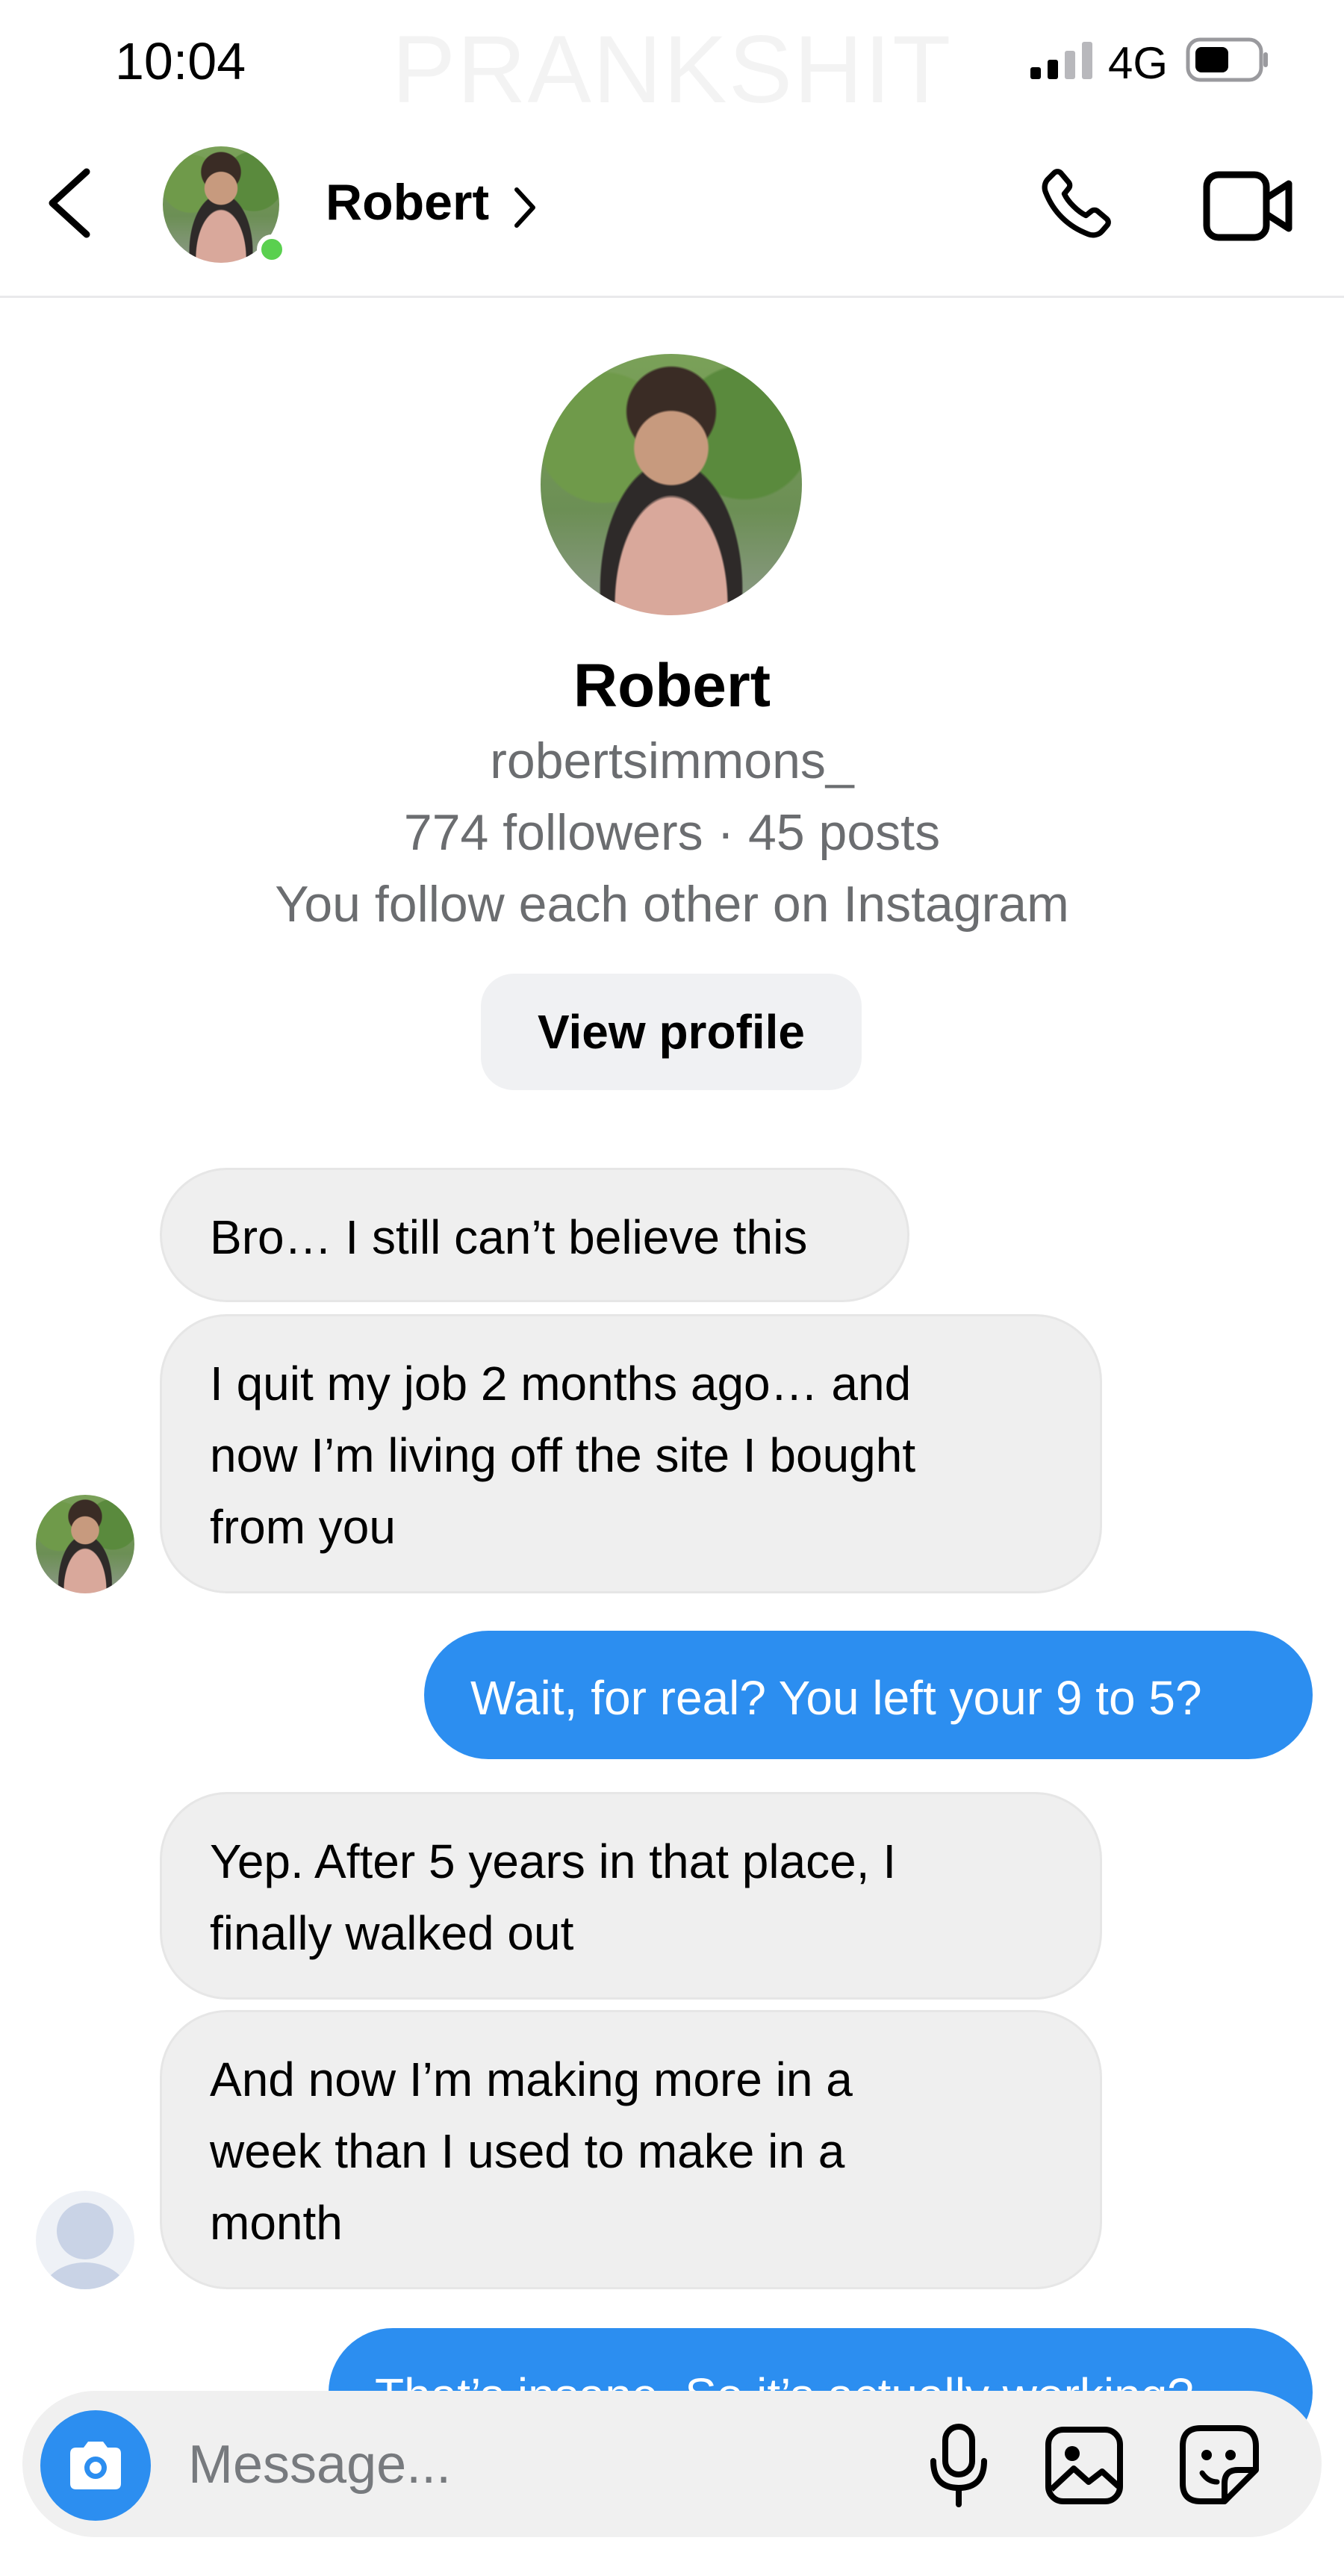  I want to click on message-text: now I’m living off the site I bought, so click(563, 1455).